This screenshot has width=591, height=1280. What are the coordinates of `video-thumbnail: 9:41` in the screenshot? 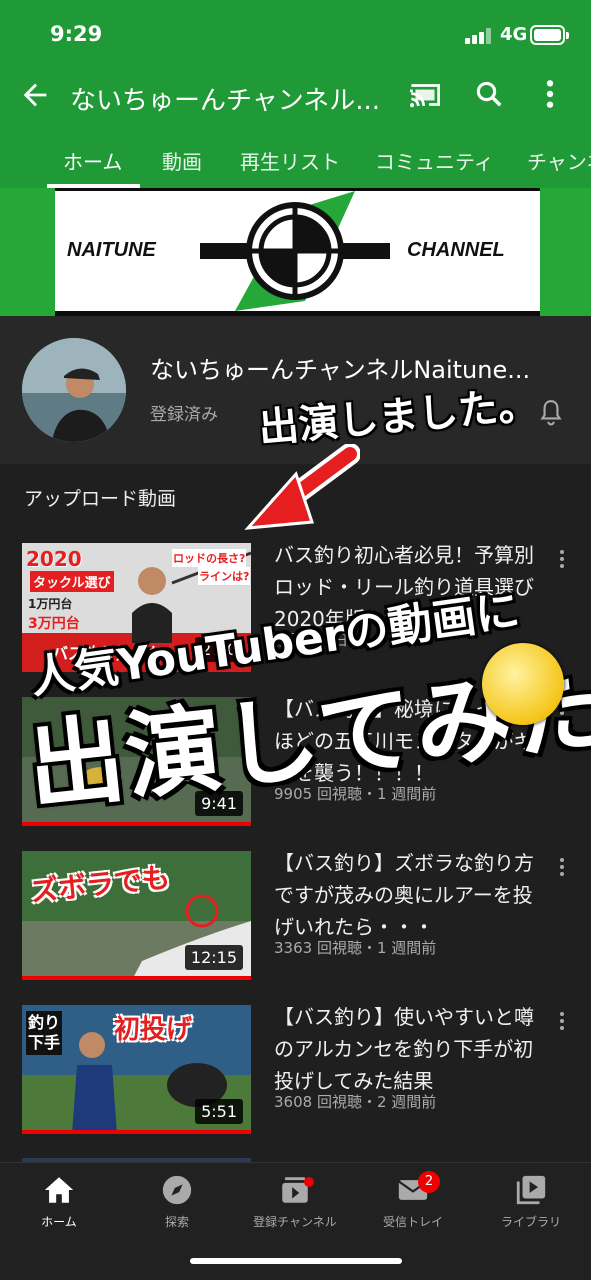 It's located at (136, 761).